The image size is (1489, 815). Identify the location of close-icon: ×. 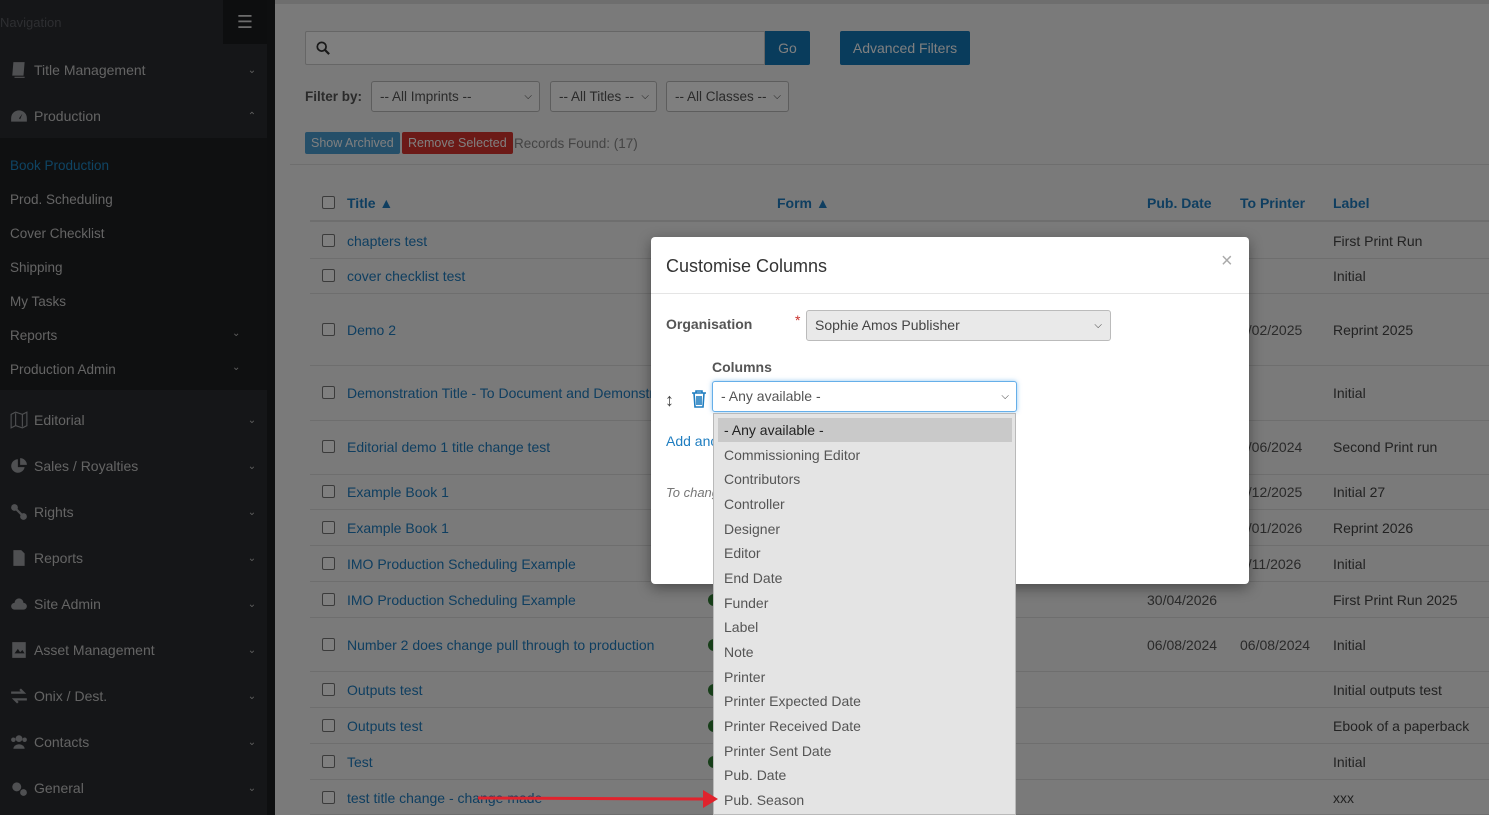
(1227, 261).